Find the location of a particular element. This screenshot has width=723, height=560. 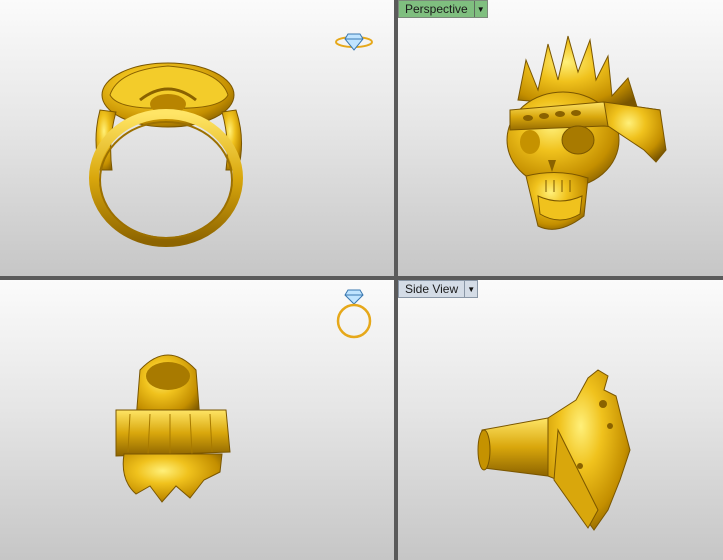

ring-front-orientation-icon is located at coordinates (354, 316).